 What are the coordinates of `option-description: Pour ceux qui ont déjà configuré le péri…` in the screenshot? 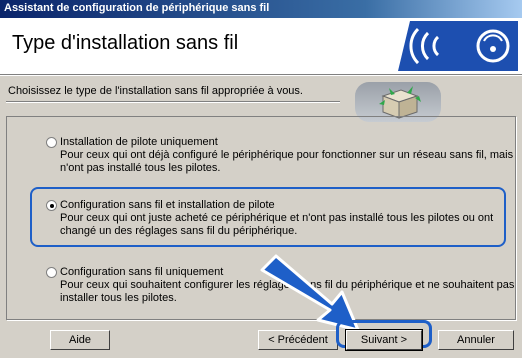 It's located at (287, 161).